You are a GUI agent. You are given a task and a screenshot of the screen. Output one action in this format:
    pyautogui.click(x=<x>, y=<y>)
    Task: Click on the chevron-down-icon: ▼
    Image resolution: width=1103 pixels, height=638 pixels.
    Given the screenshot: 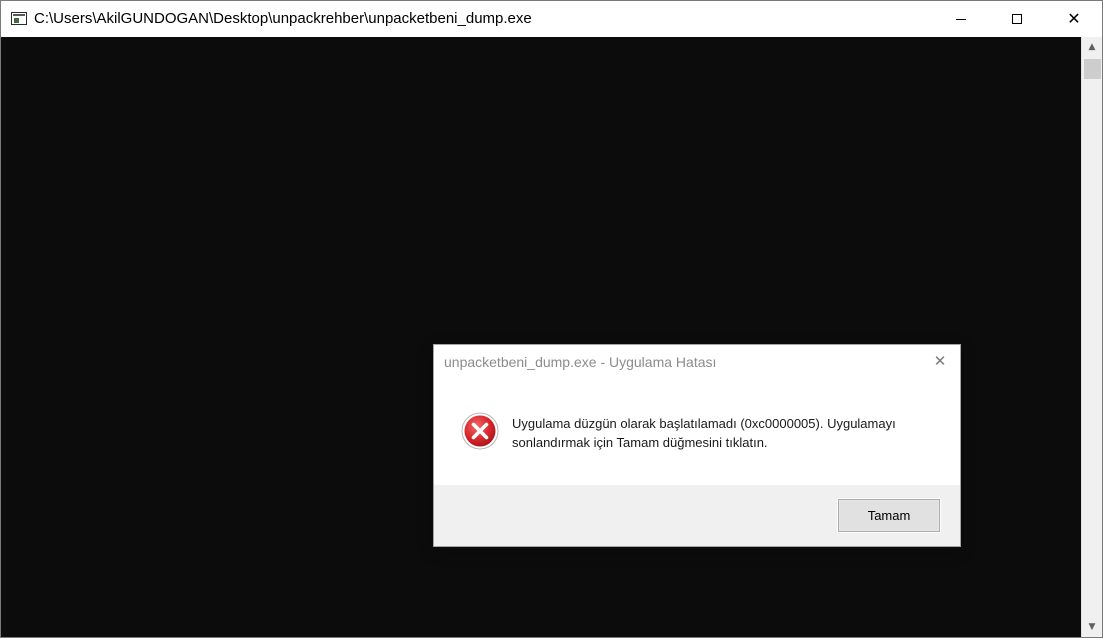 What is the action you would take?
    pyautogui.click(x=1092, y=627)
    